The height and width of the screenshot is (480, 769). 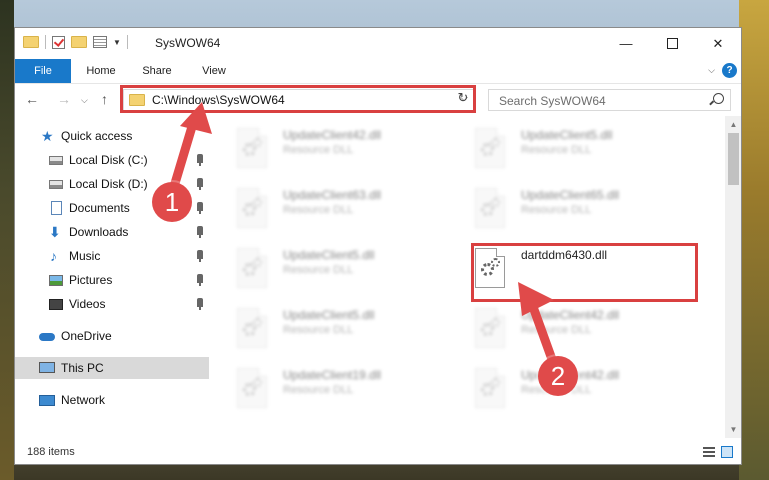 I want to click on drive-icon, so click(x=56, y=184).